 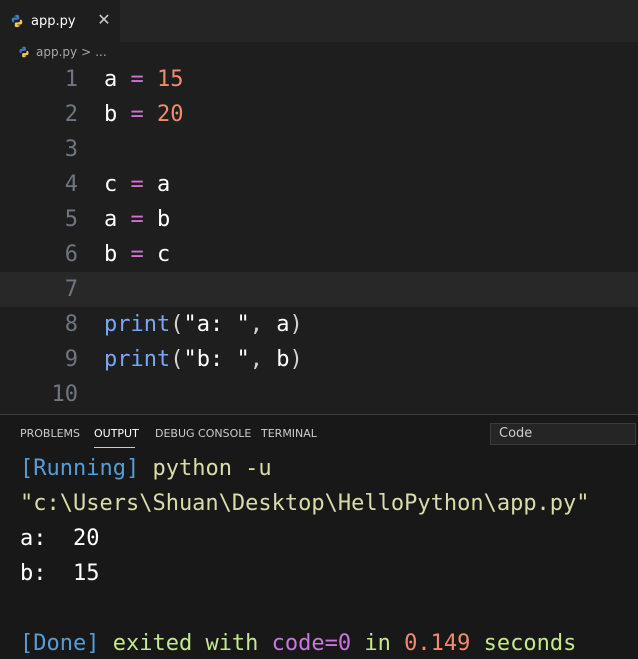 What do you see at coordinates (319, 219) in the screenshot?
I see `code-line: 5 a = b` at bounding box center [319, 219].